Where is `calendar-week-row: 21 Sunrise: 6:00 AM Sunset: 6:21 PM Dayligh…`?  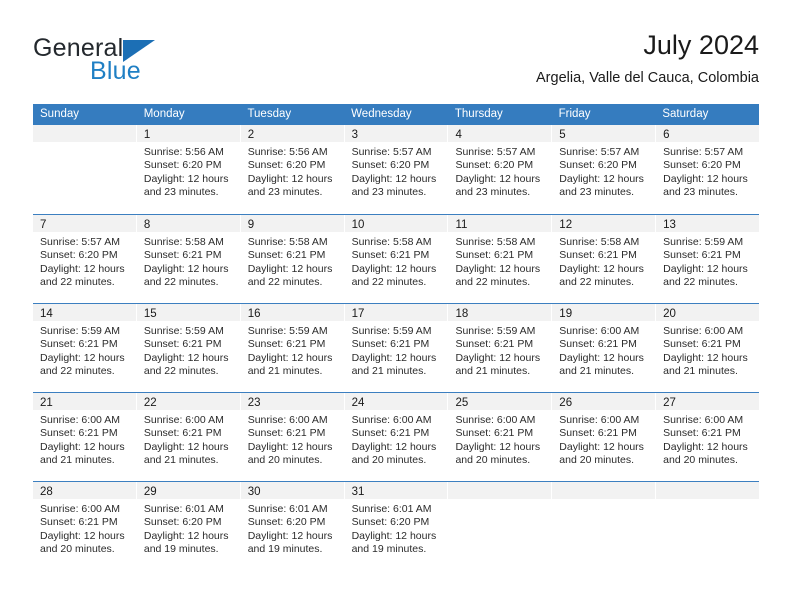 calendar-week-row: 21 Sunrise: 6:00 AM Sunset: 6:21 PM Dayligh… is located at coordinates (396, 436).